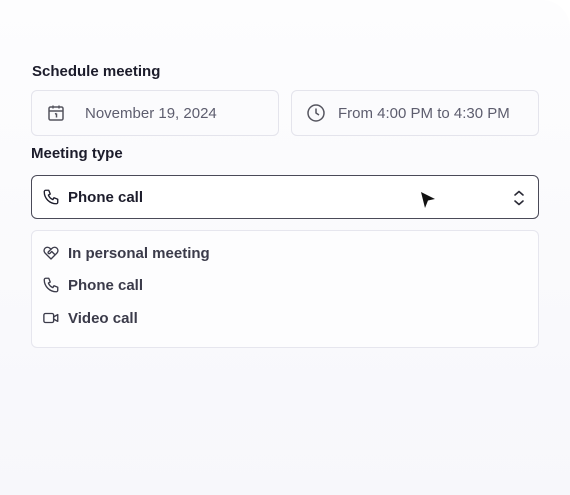  Describe the element at coordinates (424, 113) in the screenshot. I see `time-value: From 4:00 PM to 4:30 PM` at that location.